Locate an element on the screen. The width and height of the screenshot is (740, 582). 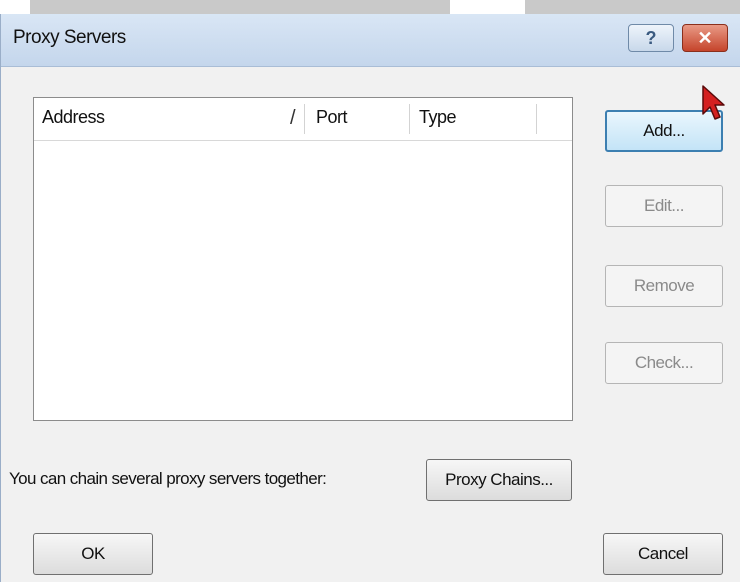
window-title: Proxy Servers is located at coordinates (69, 37).